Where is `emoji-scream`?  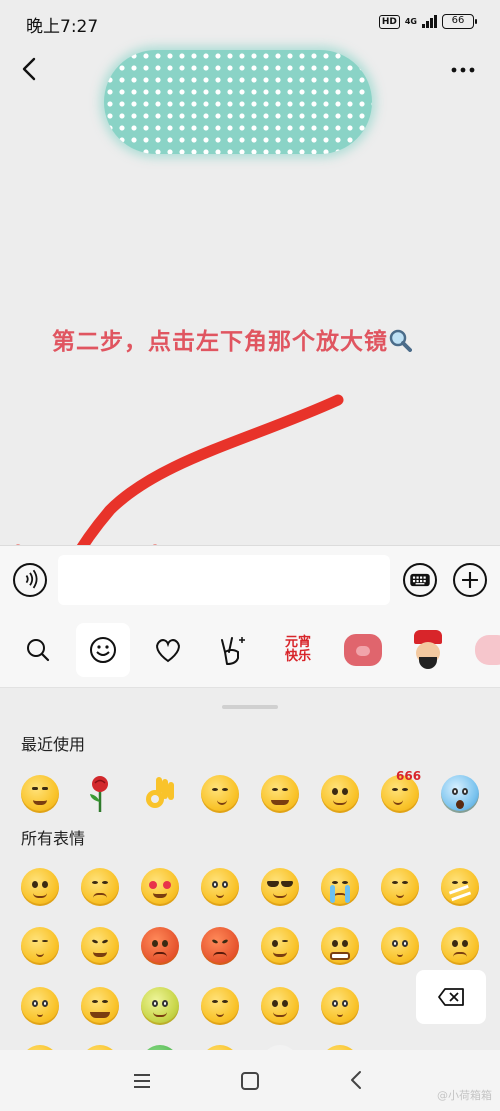
emoji-scream is located at coordinates (460, 794).